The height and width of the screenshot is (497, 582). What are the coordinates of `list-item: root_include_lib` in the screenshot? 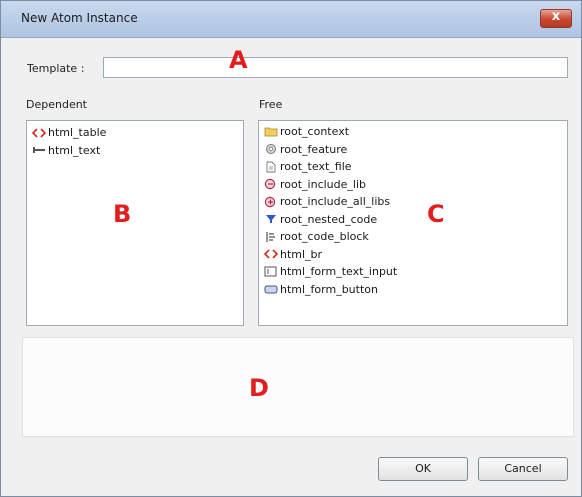 It's located at (413, 185).